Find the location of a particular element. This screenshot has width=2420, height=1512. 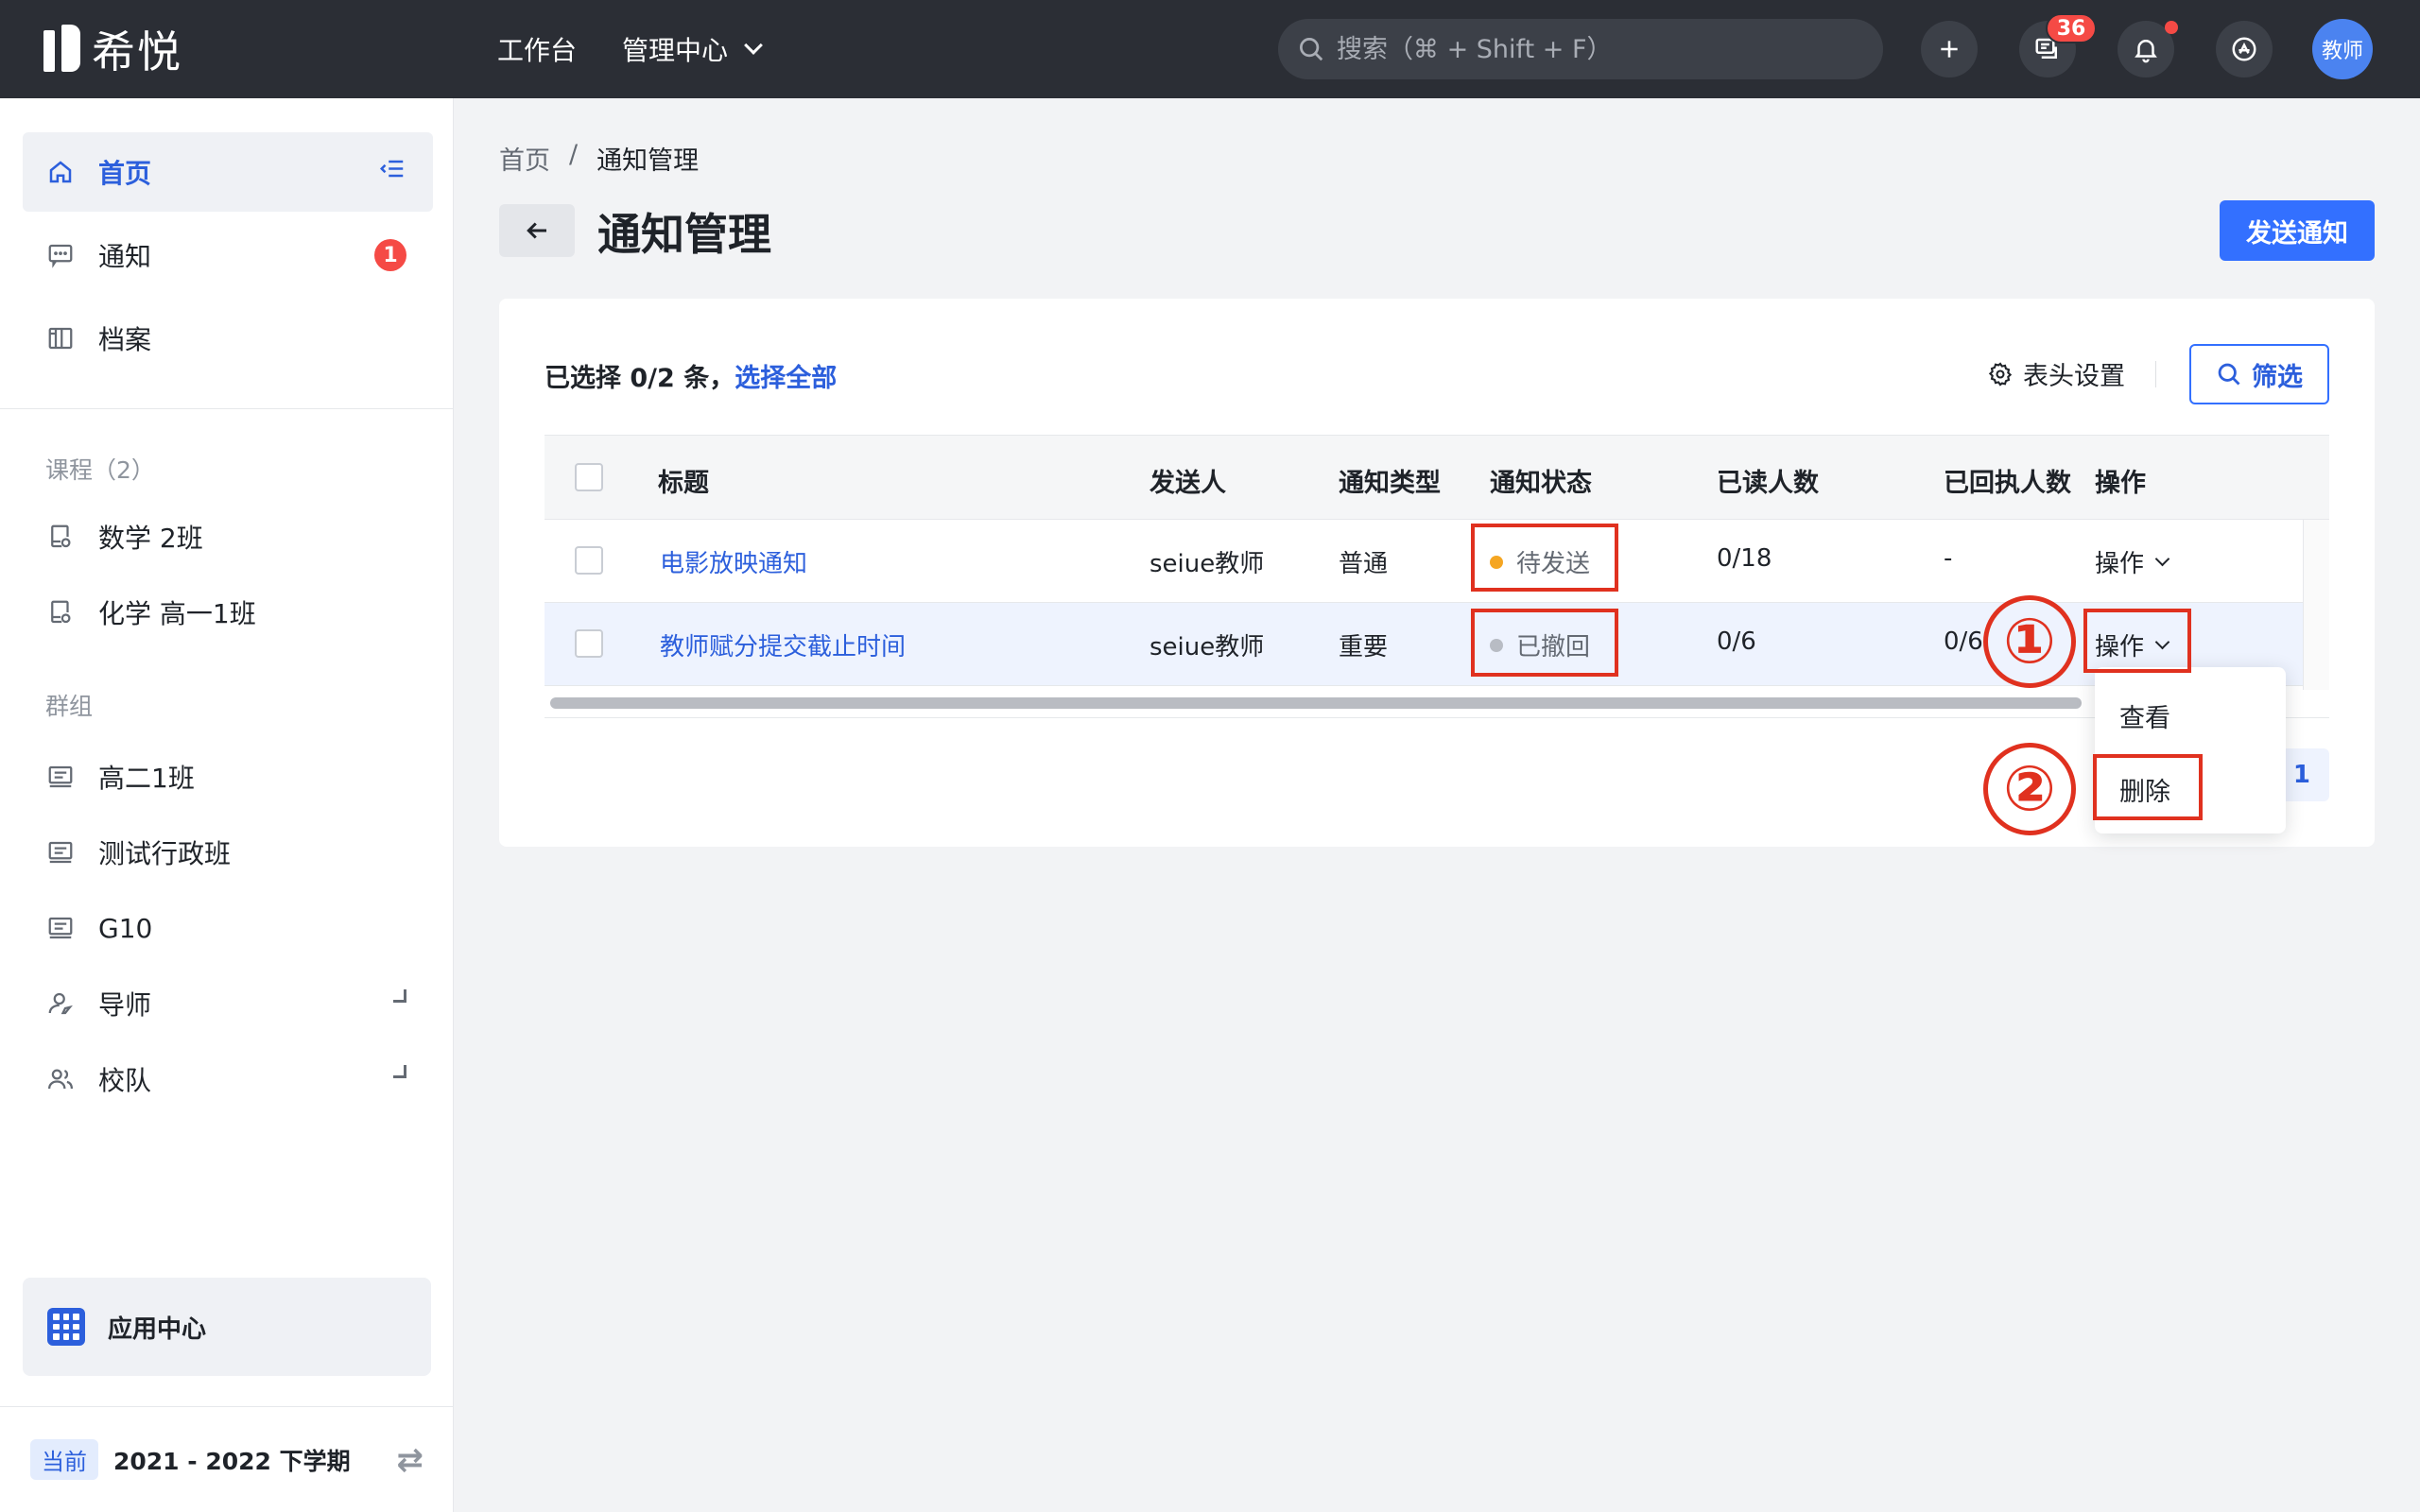

sidebar-item-label: 化学 高一1班 is located at coordinates (177, 613).